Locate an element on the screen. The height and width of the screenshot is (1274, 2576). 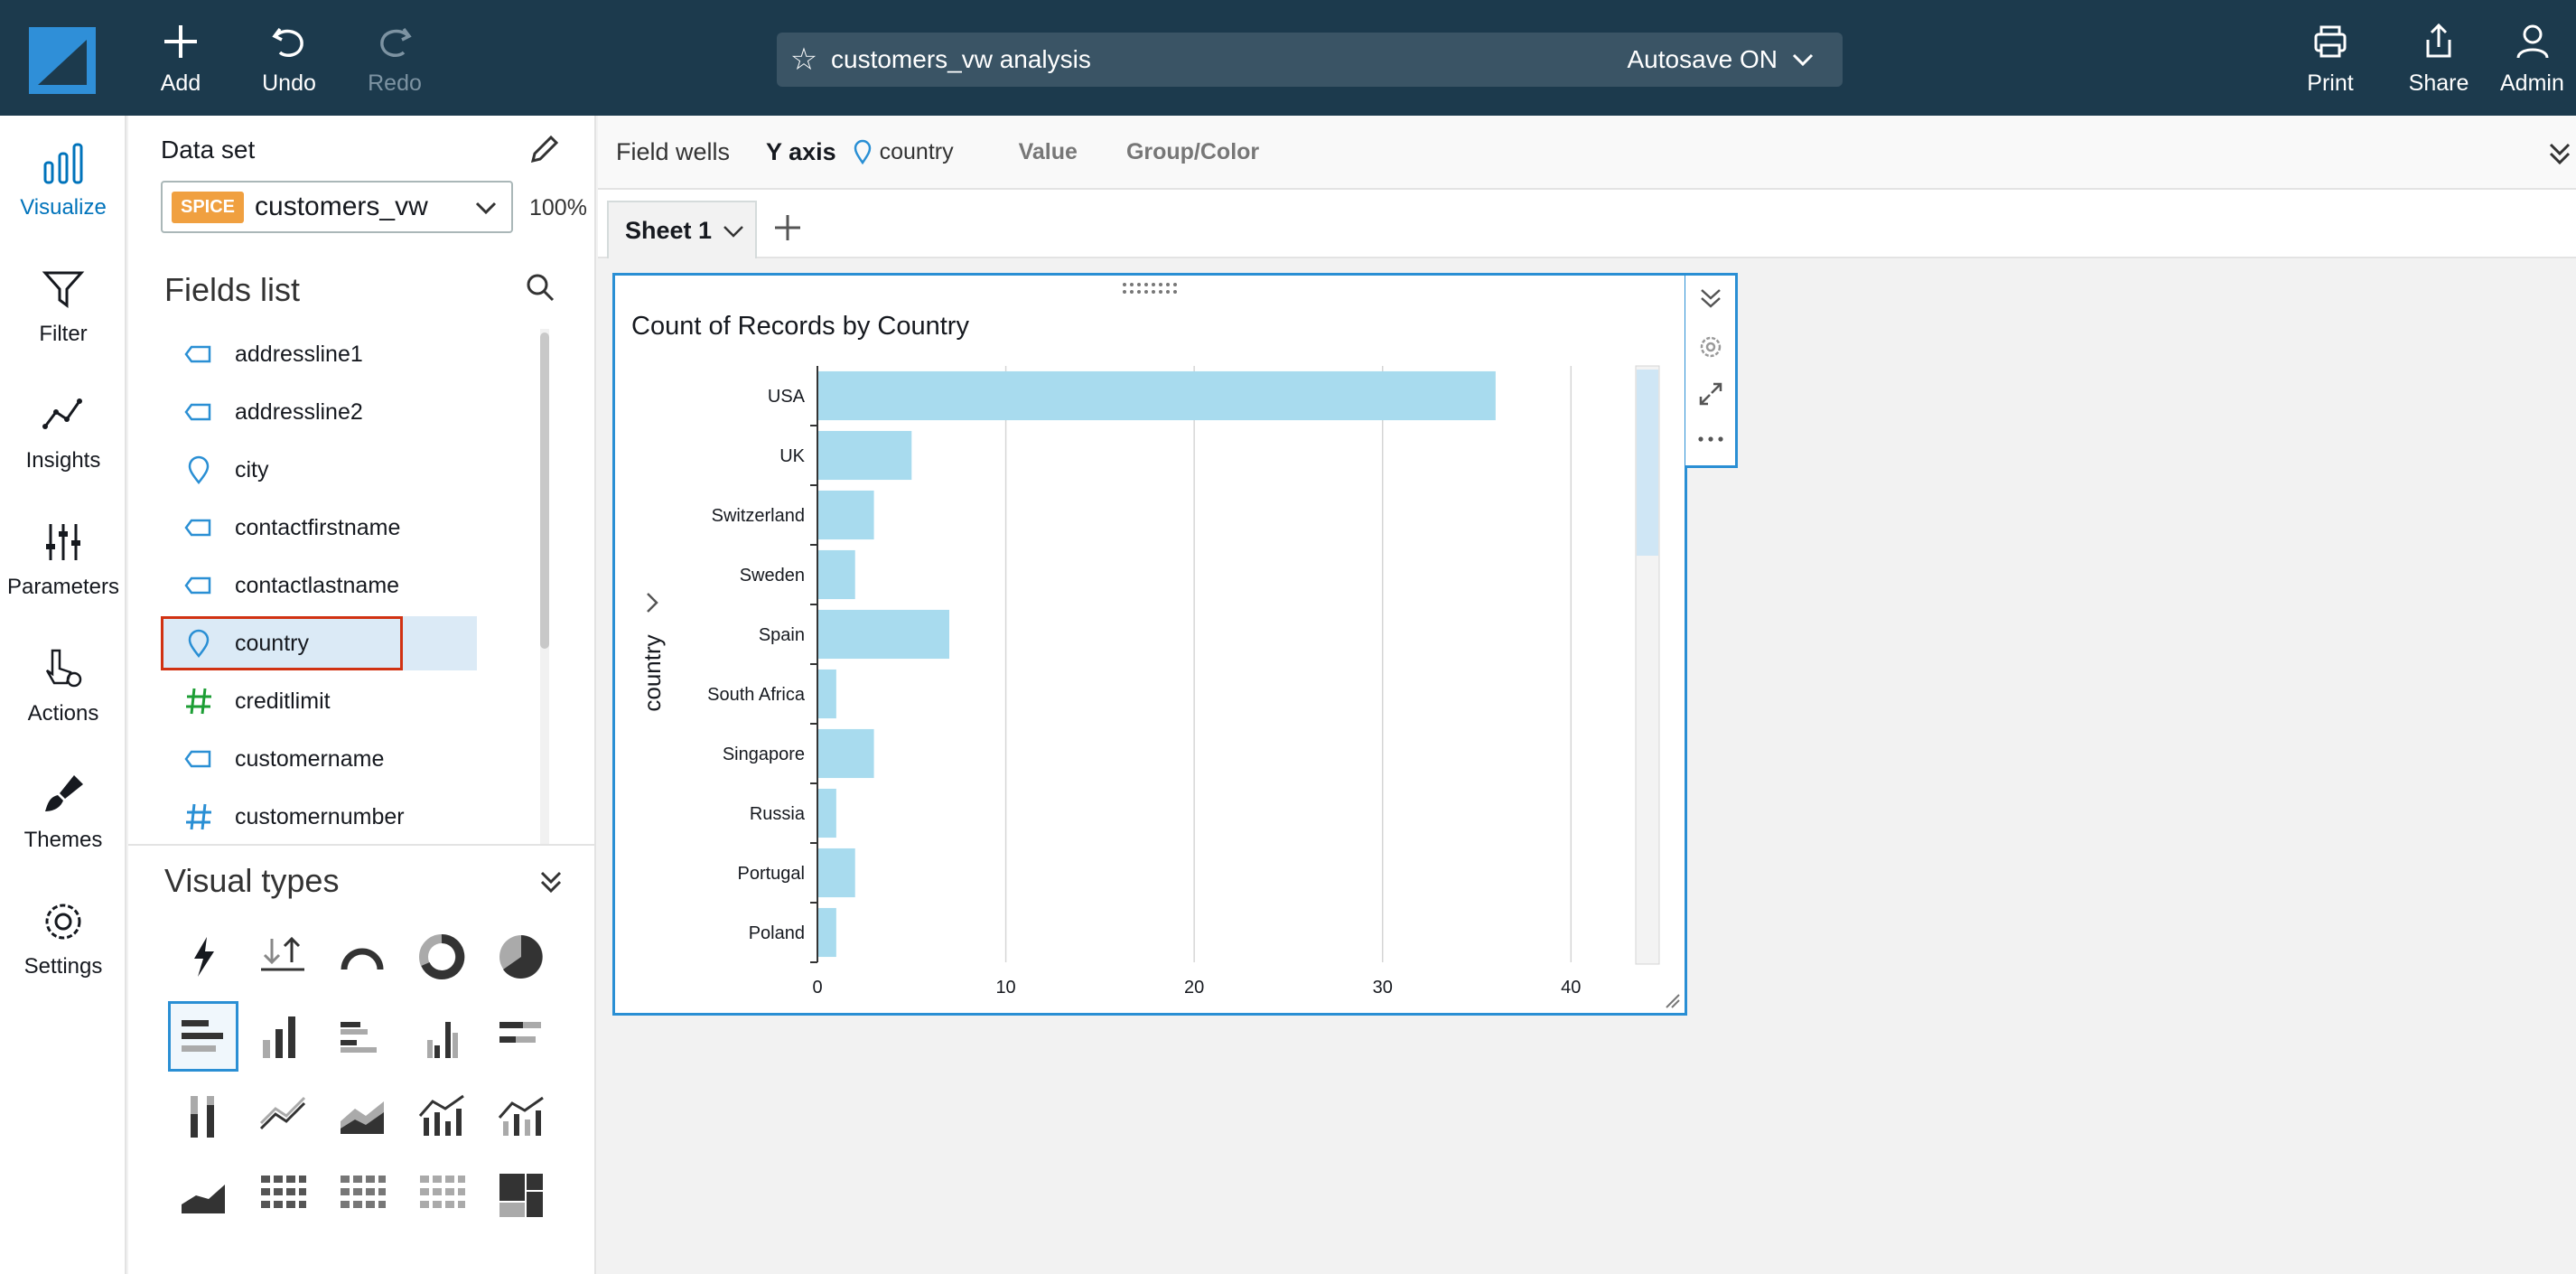
sliders-icon is located at coordinates (63, 542).